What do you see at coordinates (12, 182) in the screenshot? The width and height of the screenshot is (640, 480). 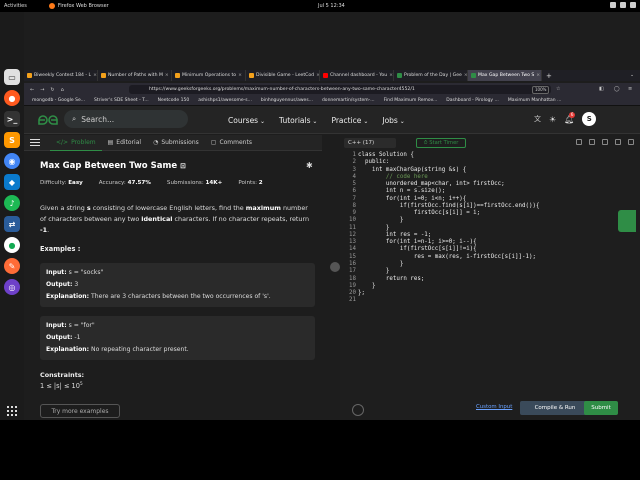 I see `vscode-icon: ◆` at bounding box center [12, 182].